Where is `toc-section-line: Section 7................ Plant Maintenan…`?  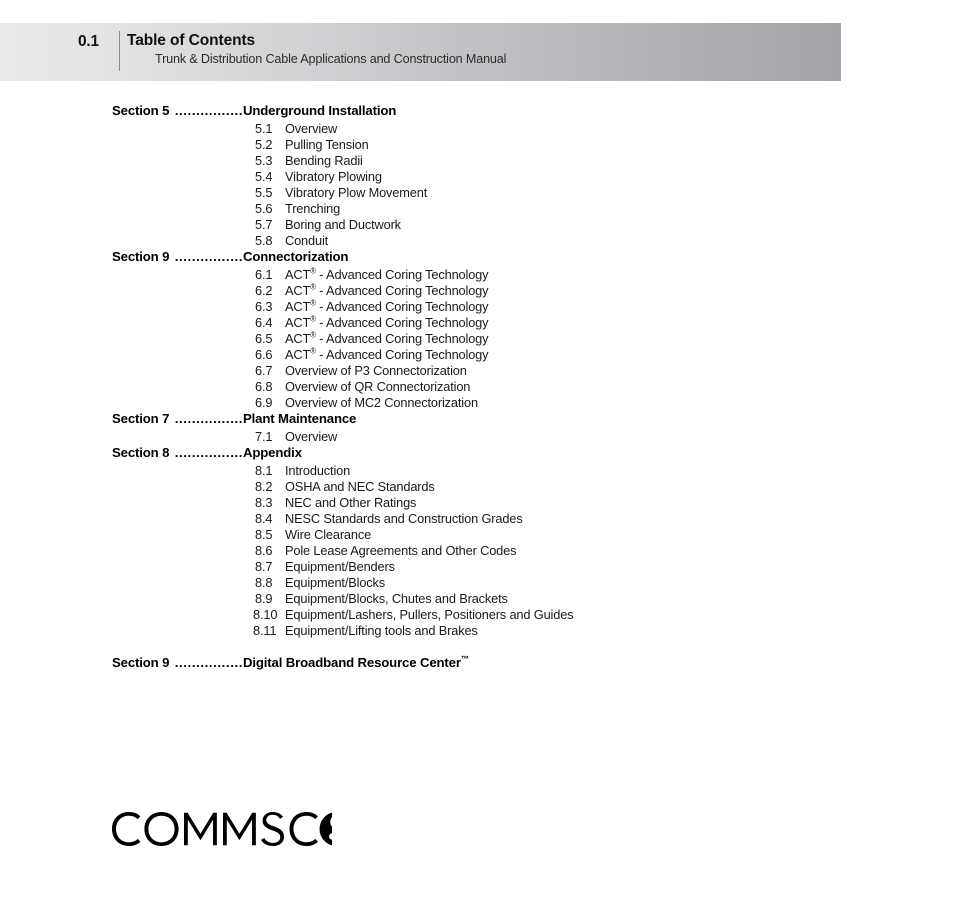
toc-section-line: Section 7................ Plant Maintenan… is located at coordinates (477, 419).